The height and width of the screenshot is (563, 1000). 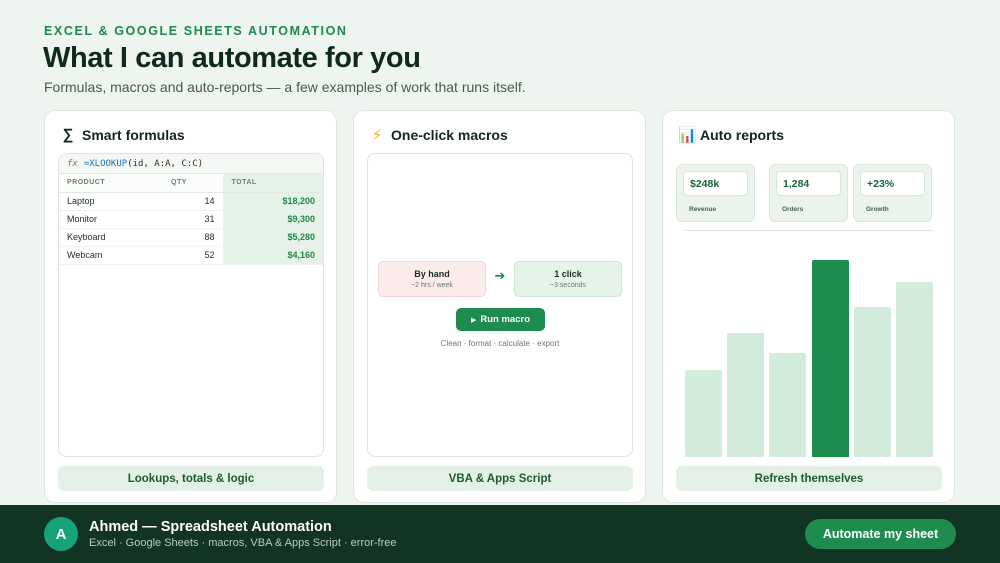 I want to click on automate-my-sheet-button: Automate my sheet, so click(x=880, y=534).